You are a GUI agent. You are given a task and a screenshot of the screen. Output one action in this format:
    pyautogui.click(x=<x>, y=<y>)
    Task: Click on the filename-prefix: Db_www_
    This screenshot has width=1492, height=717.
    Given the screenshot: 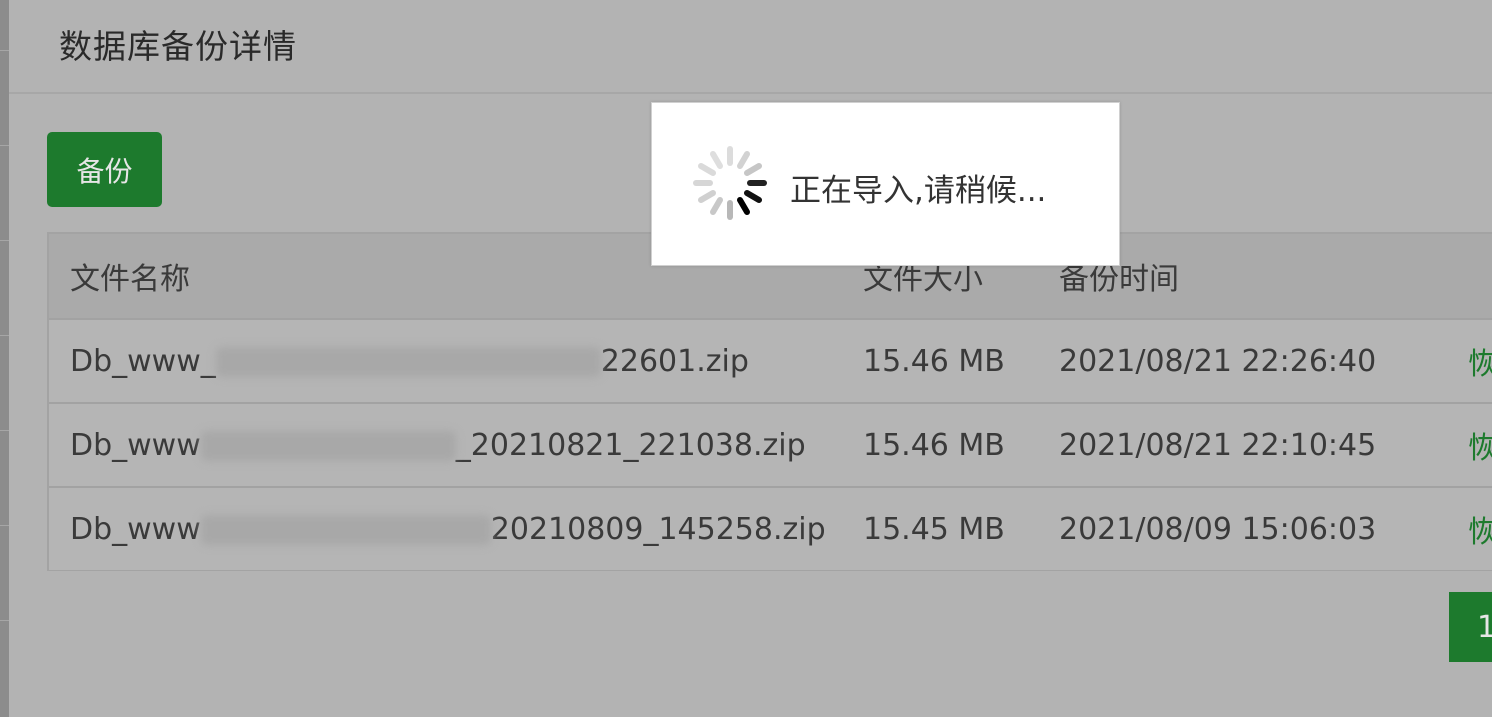 What is the action you would take?
    pyautogui.click(x=143, y=361)
    